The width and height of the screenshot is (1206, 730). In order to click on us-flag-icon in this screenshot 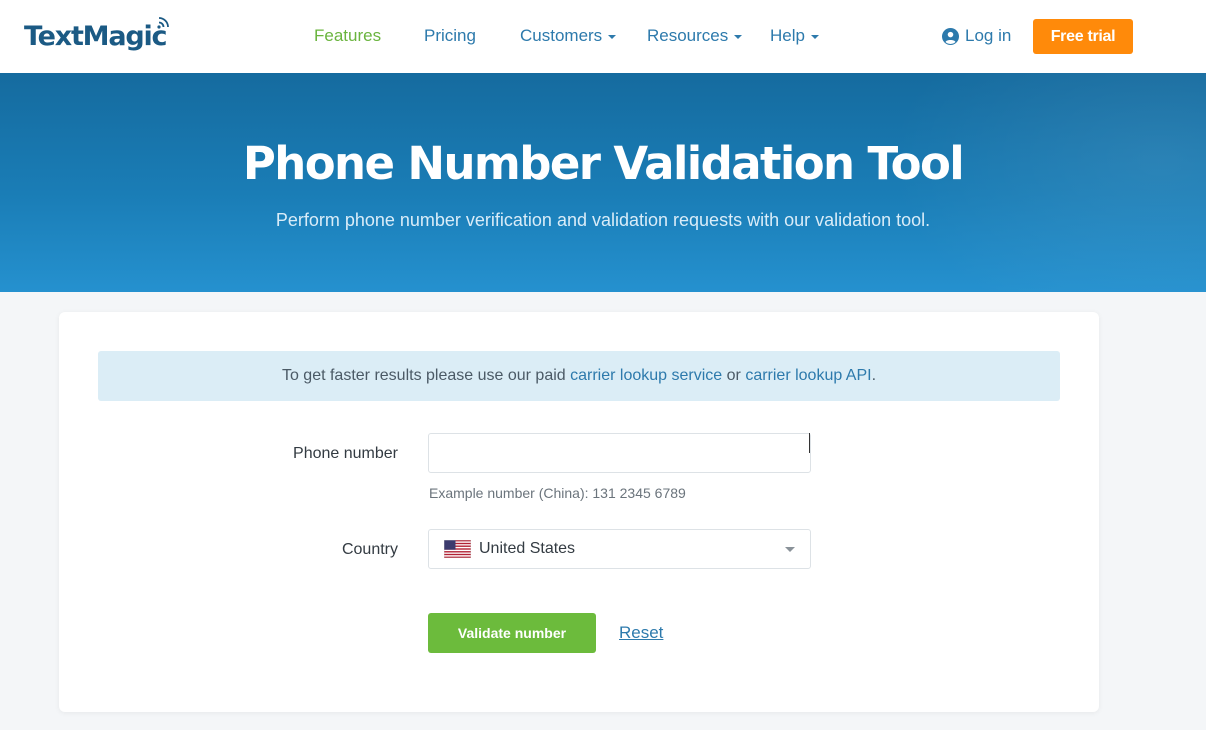, I will do `click(457, 549)`.